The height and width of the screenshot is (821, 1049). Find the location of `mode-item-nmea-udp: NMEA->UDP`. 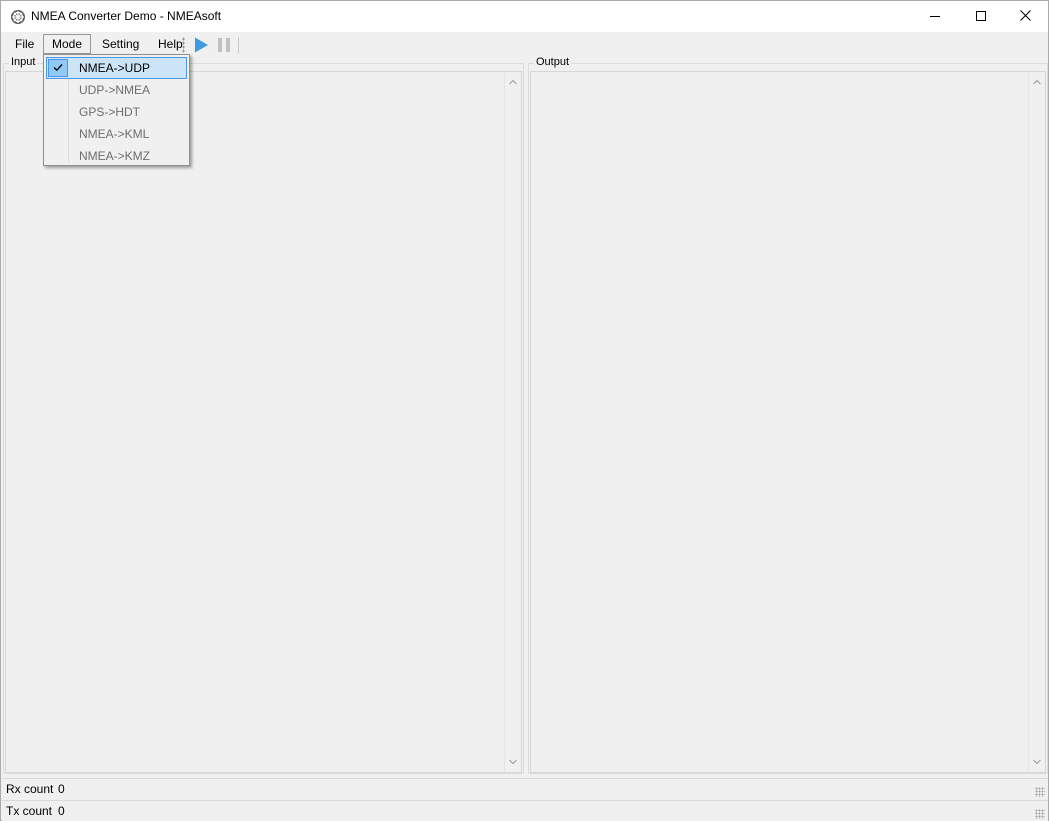

mode-item-nmea-udp: NMEA->UDP is located at coordinates (116, 68).